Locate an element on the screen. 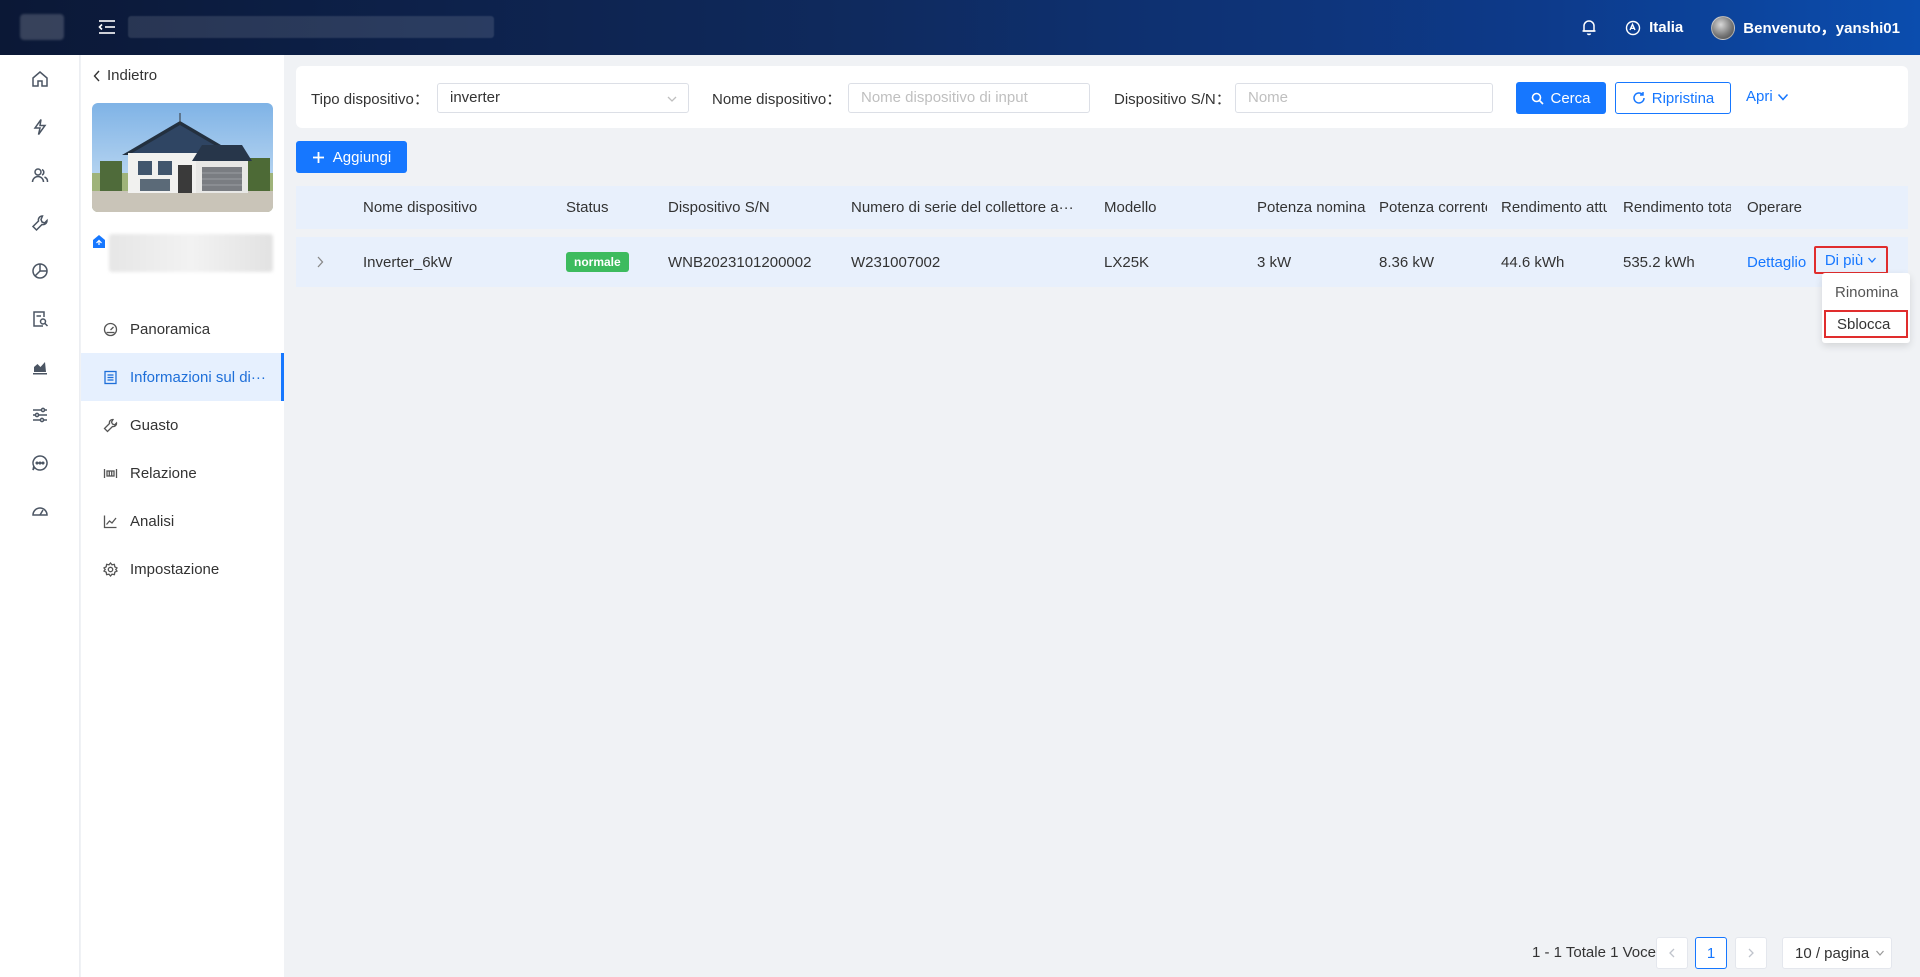 Image resolution: width=1920 pixels, height=977 pixels. collector-sn: W231007002 is located at coordinates (896, 262).